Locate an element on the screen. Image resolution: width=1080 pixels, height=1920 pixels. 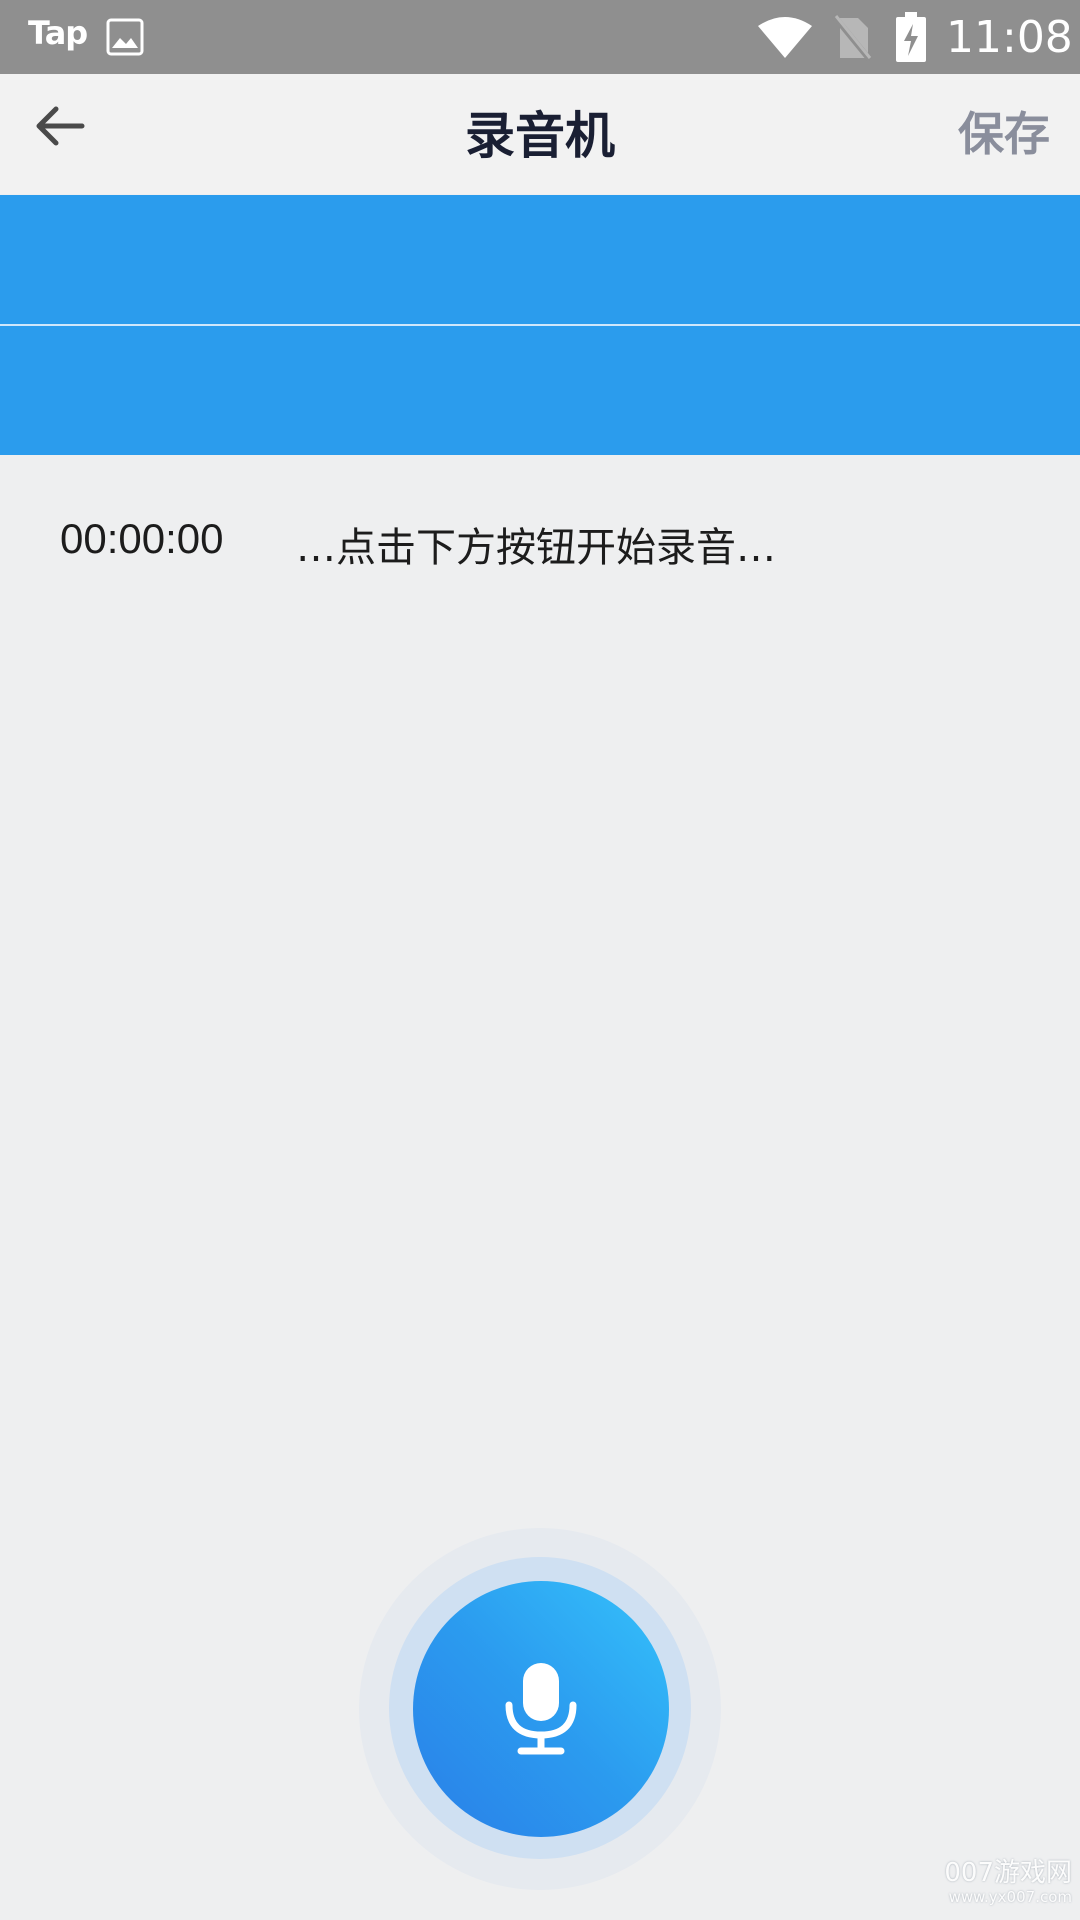
waveform-panel-top is located at coordinates (540, 259).